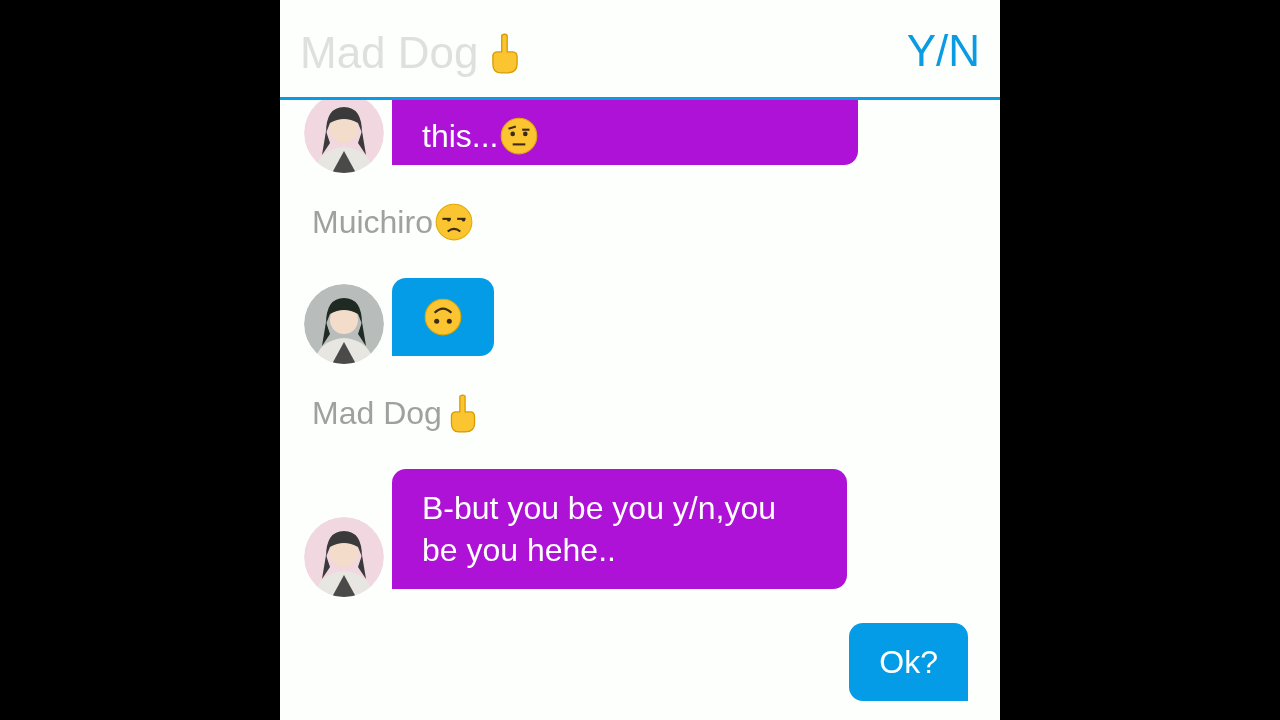 The width and height of the screenshot is (1280, 720). What do you see at coordinates (943, 50) in the screenshot?
I see `contact-name: Y/N` at bounding box center [943, 50].